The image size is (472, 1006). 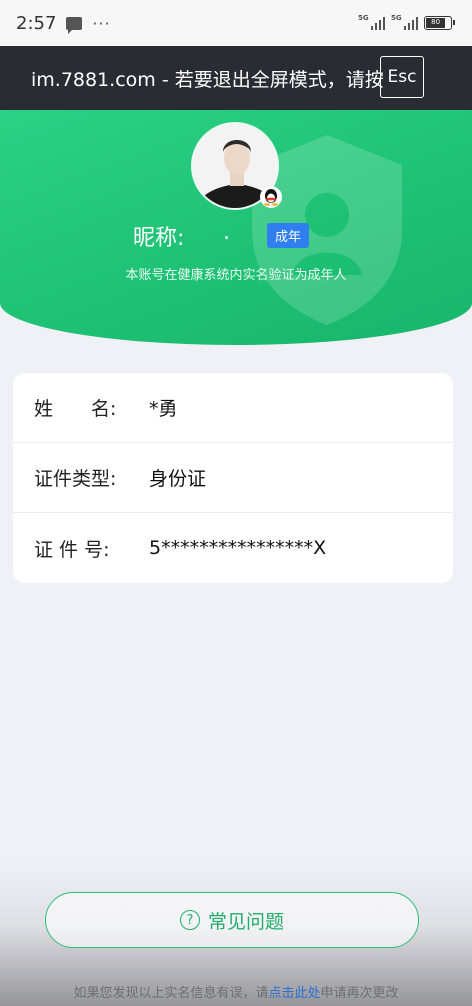 I want to click on nickname-label: 昵称:, so click(x=159, y=238).